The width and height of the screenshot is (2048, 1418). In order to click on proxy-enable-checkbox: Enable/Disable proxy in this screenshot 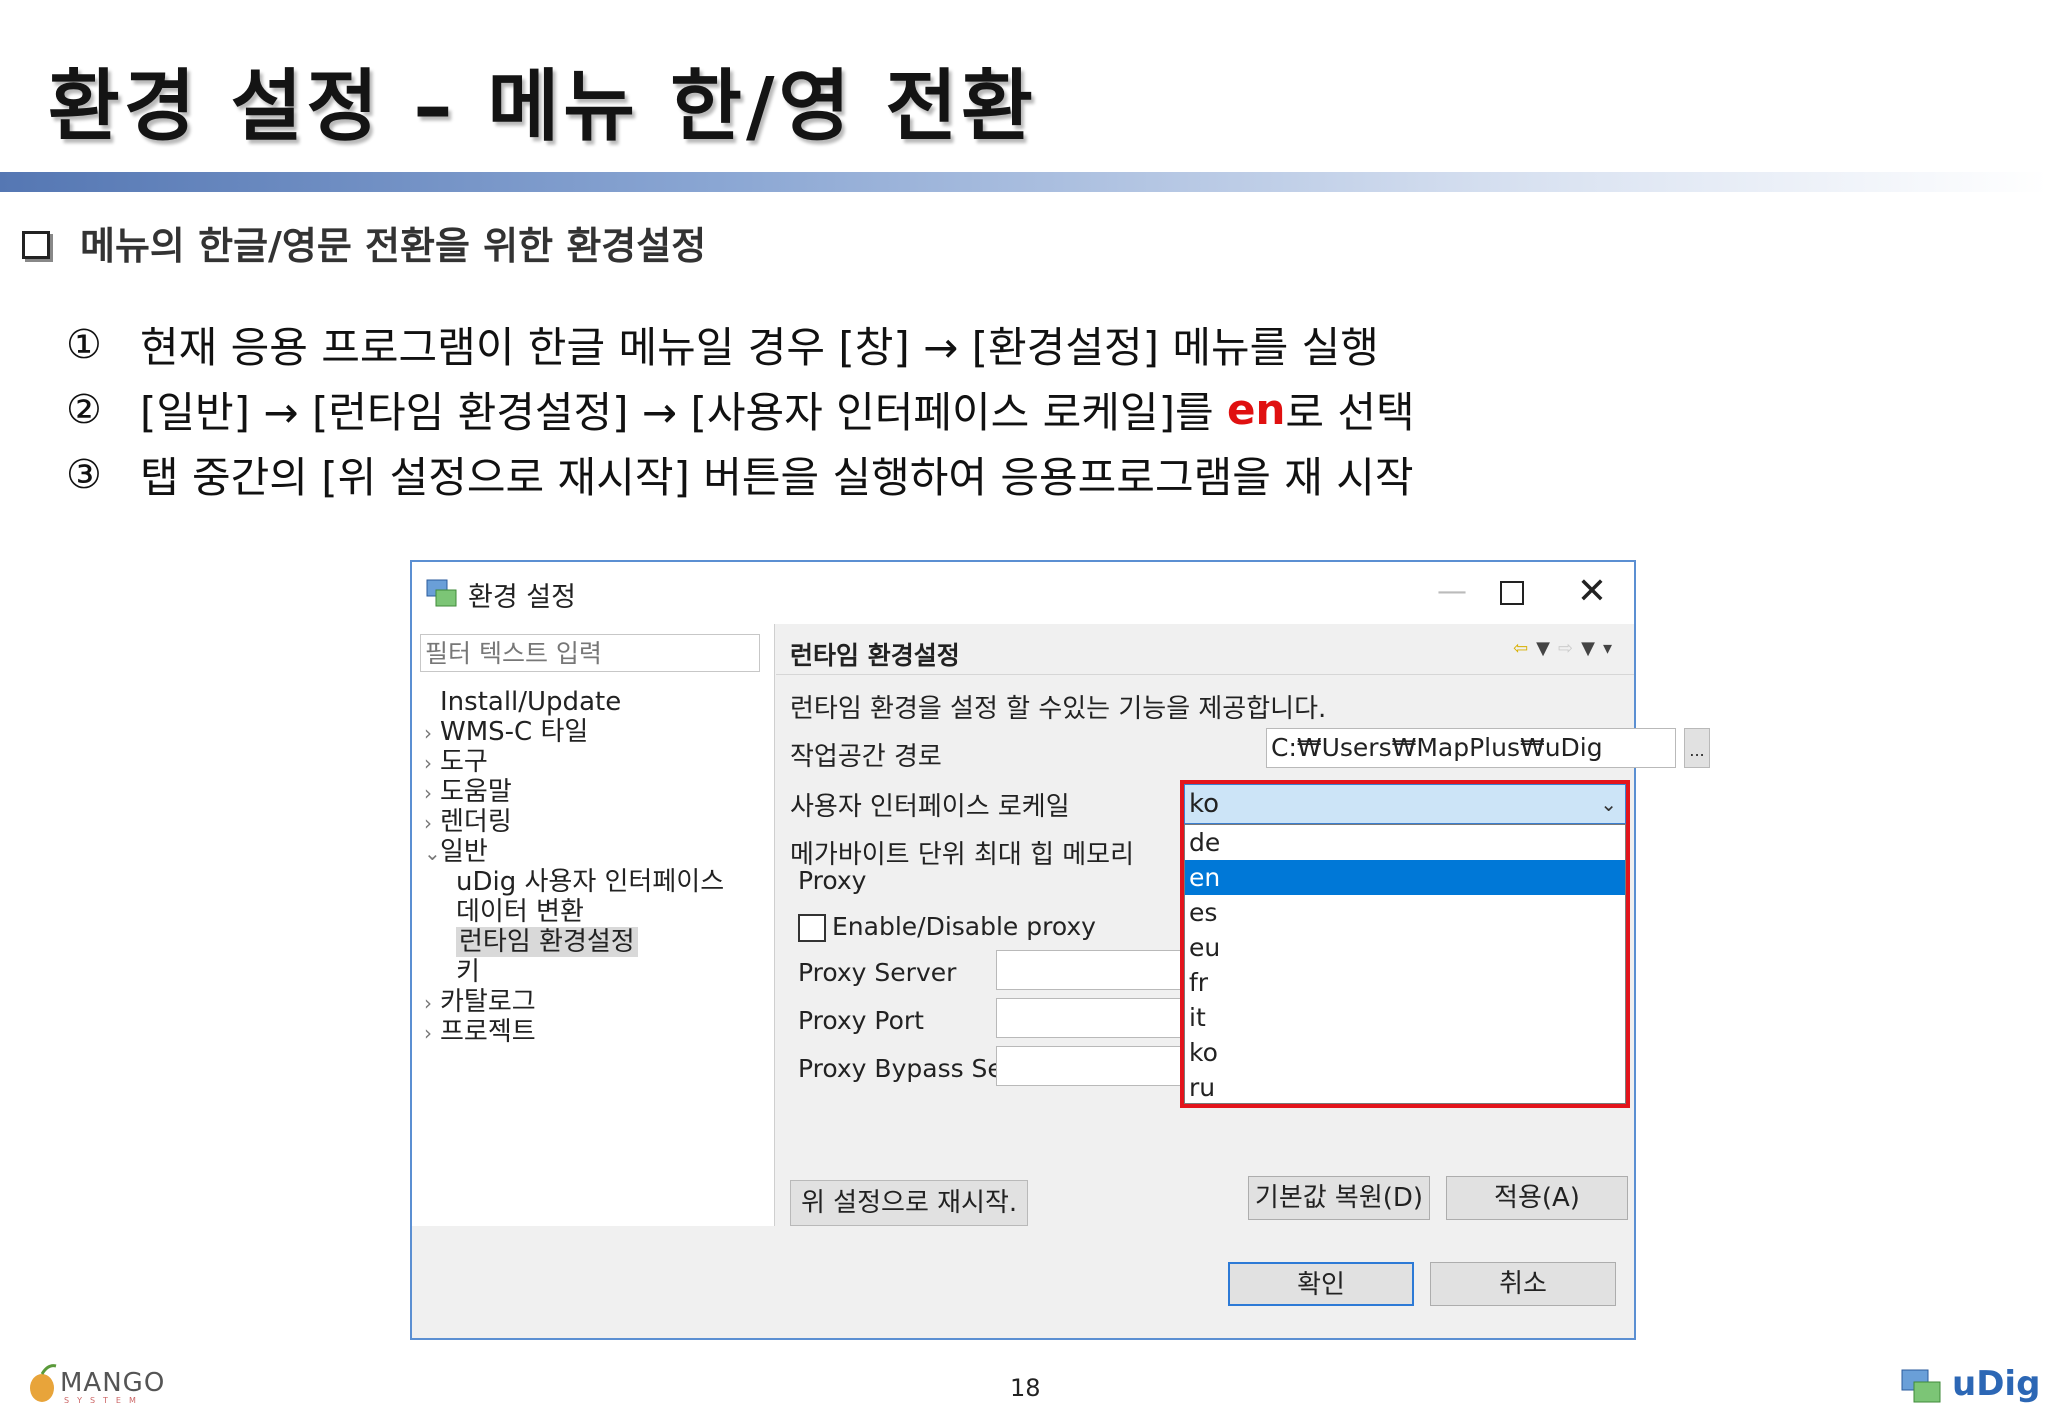, I will do `click(947, 927)`.